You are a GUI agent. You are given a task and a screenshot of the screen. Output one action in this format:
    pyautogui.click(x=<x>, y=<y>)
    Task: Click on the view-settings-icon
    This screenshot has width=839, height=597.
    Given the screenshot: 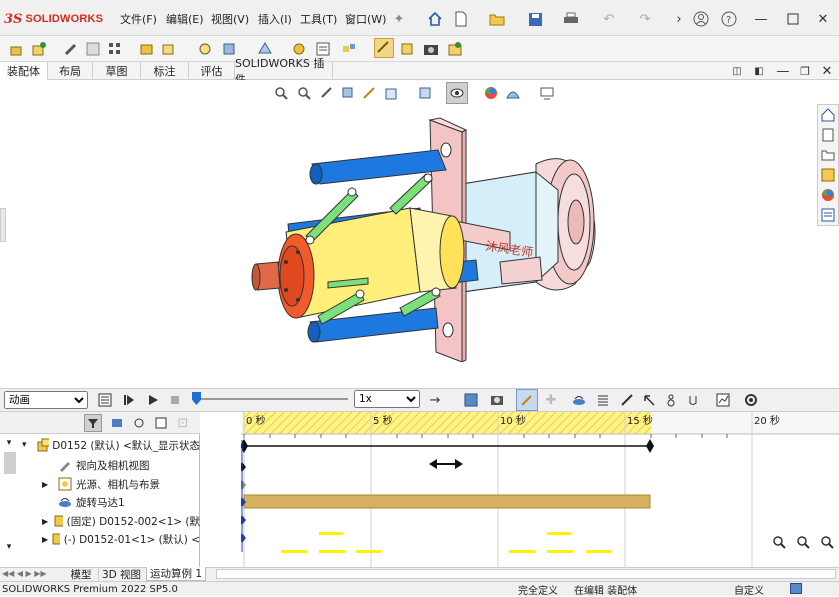 What is the action you would take?
    pyautogui.click(x=547, y=93)
    